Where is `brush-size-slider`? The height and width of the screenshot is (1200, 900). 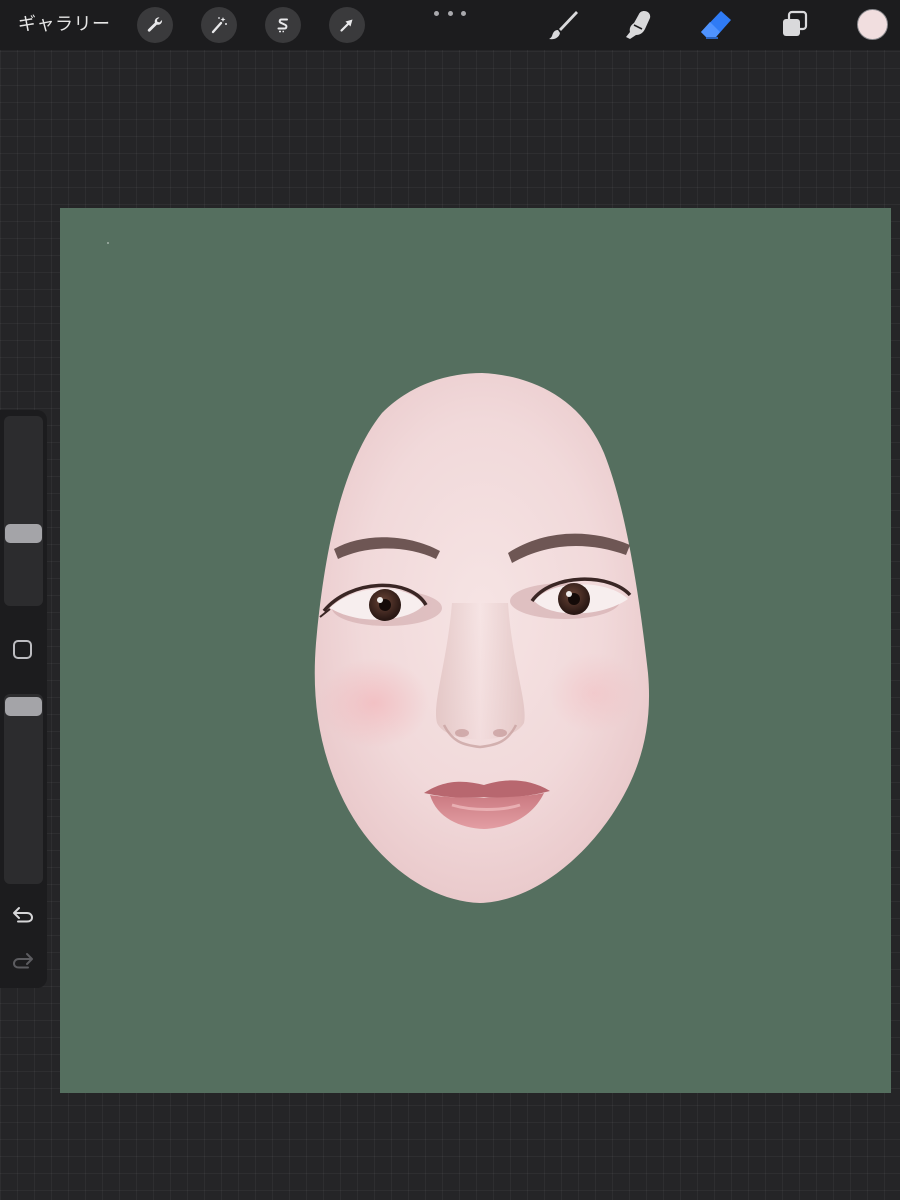 brush-size-slider is located at coordinates (23, 511).